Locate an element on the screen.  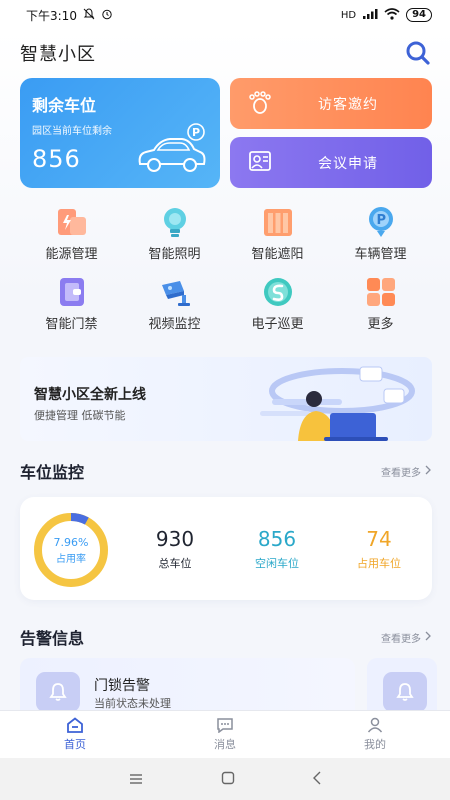
status-right: HD 94 is located at coordinates (386, 15).